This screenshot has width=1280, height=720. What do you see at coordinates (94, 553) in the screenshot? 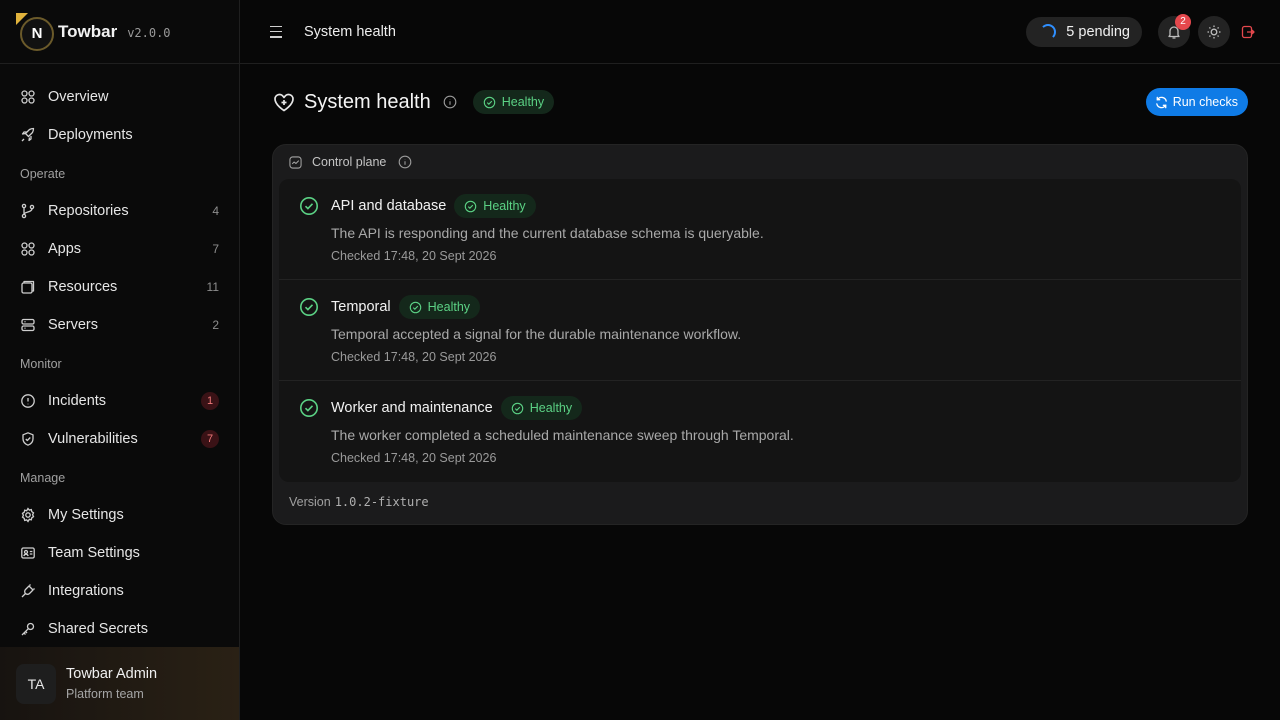
I see `sidebar-item-label: Team Settings` at bounding box center [94, 553].